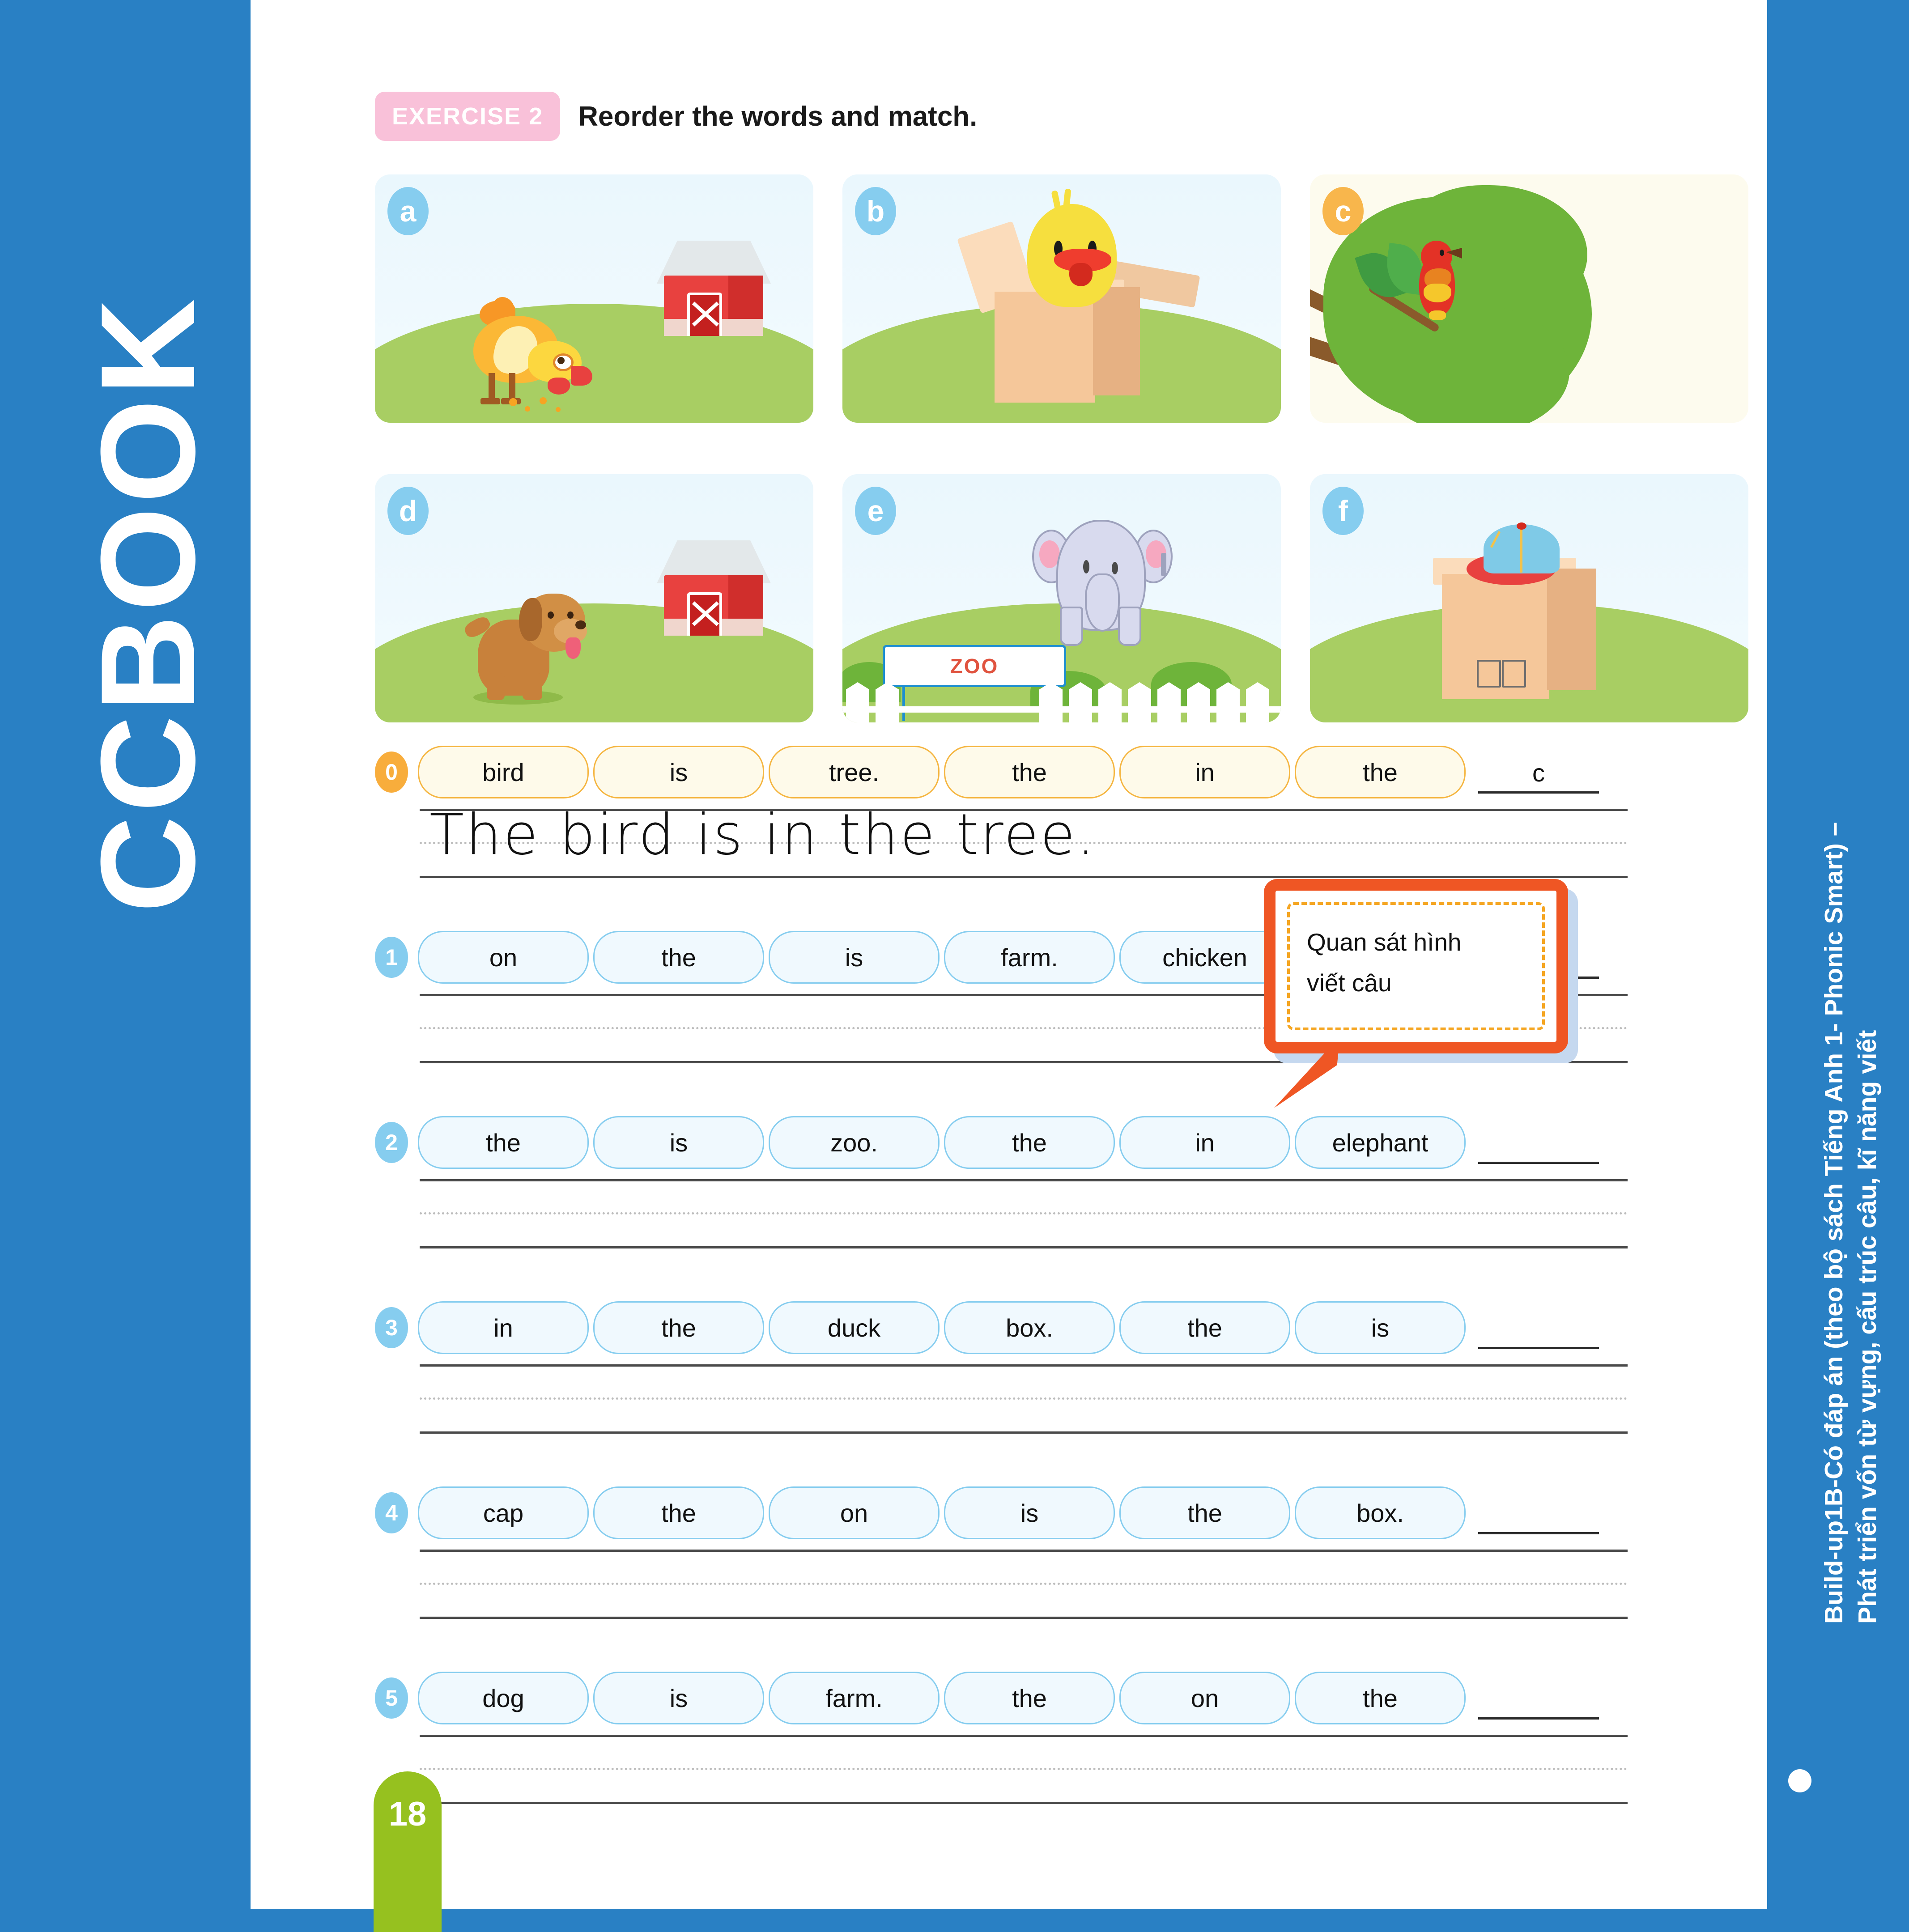 The height and width of the screenshot is (1932, 1909). What do you see at coordinates (854, 772) in the screenshot?
I see `word-pill: tree.` at bounding box center [854, 772].